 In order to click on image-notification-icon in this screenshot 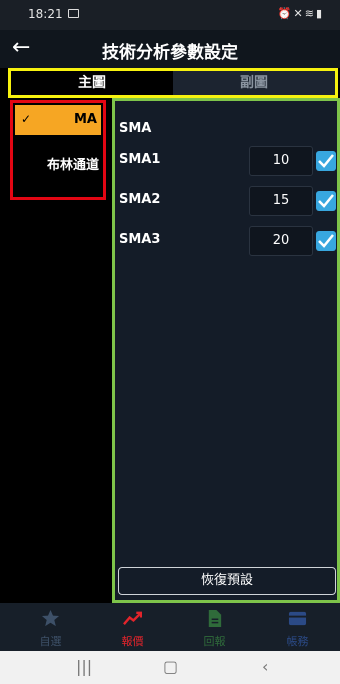, I will do `click(73, 13)`.